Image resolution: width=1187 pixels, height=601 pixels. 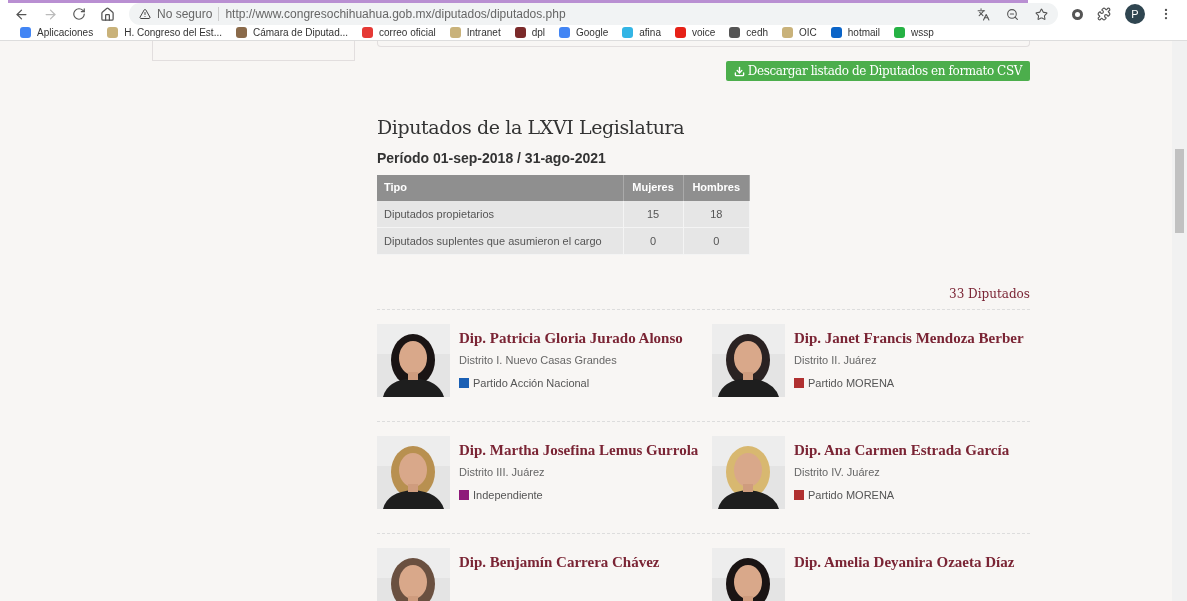 What do you see at coordinates (1077, 14) in the screenshot?
I see `extension-icon` at bounding box center [1077, 14].